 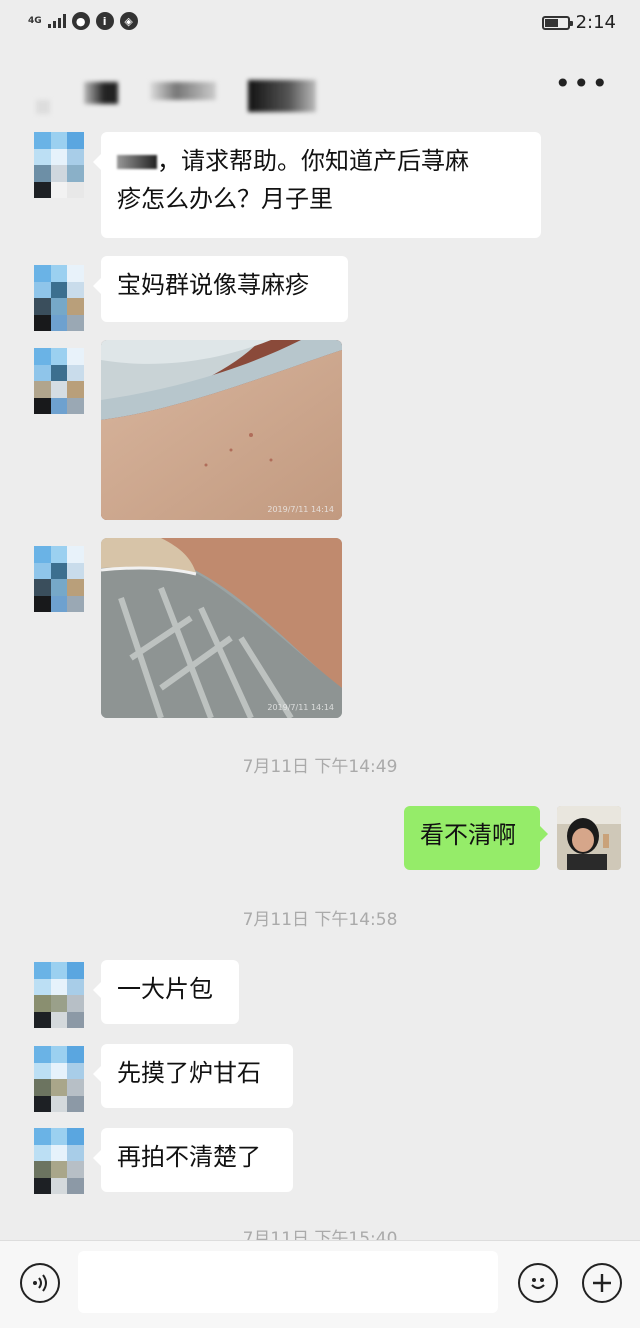 I want to click on voice-icon, so click(x=40, y=1283).